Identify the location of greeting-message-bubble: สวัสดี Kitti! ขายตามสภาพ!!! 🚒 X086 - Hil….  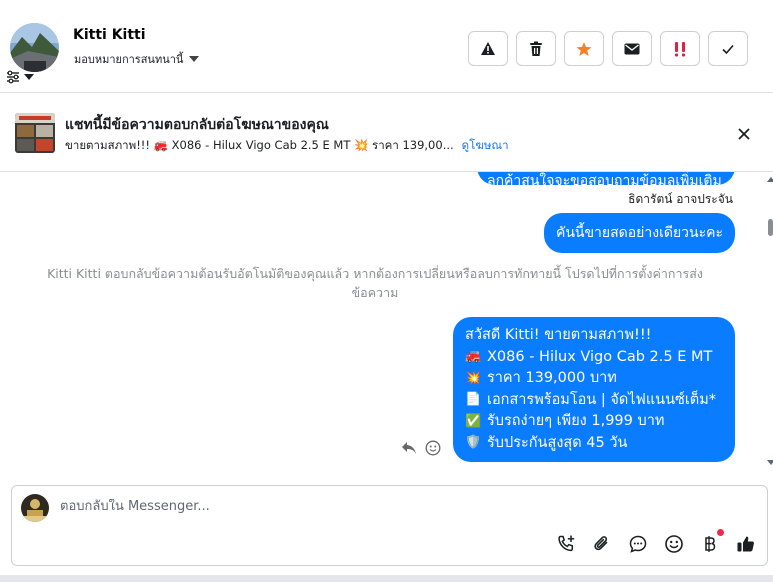
(594, 389).